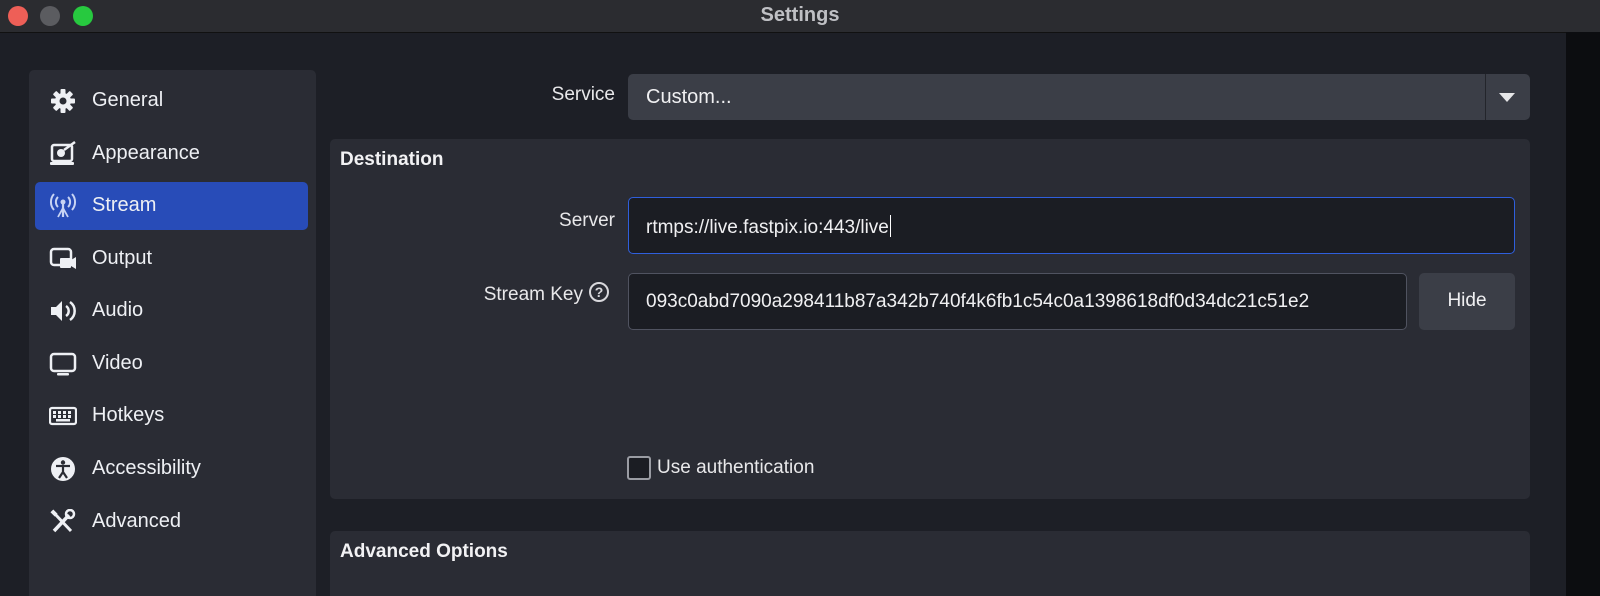 The image size is (1600, 596). I want to click on sidebar-item-video: Video, so click(171, 364).